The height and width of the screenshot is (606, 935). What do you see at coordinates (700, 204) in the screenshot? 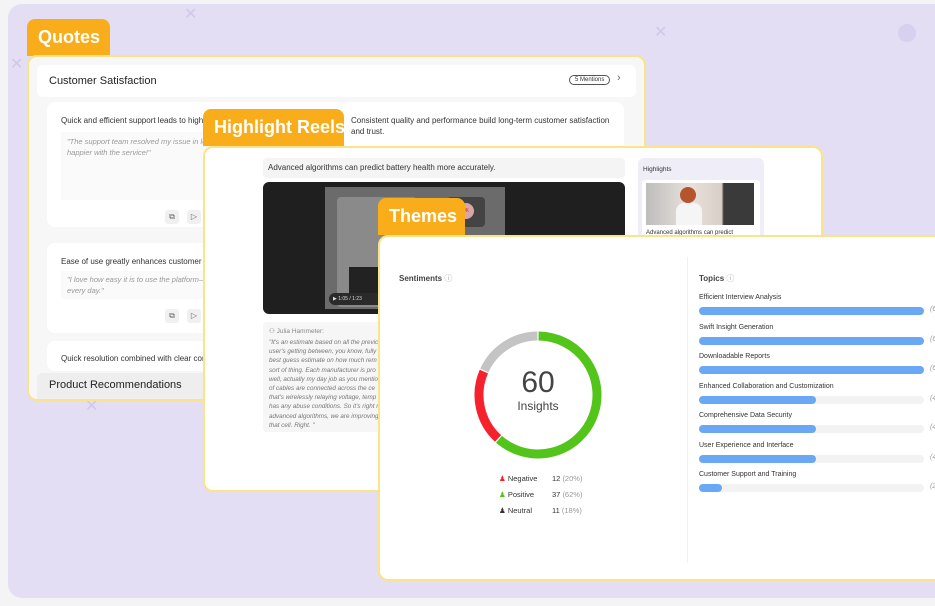
I see `highlight-thumbnail` at bounding box center [700, 204].